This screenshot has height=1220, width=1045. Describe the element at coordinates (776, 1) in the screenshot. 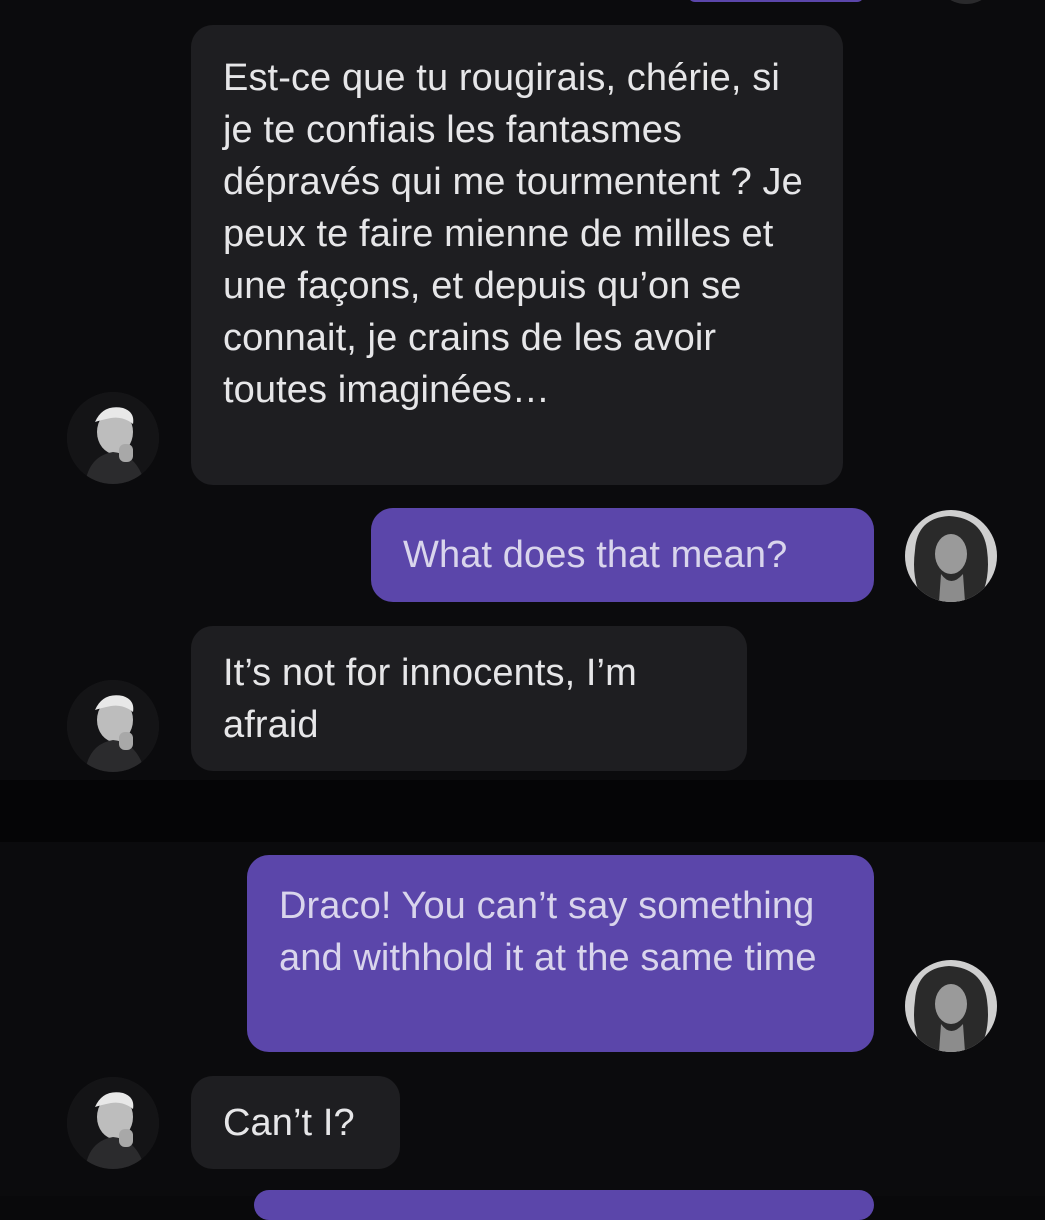

I see `previous-message-bubble` at that location.